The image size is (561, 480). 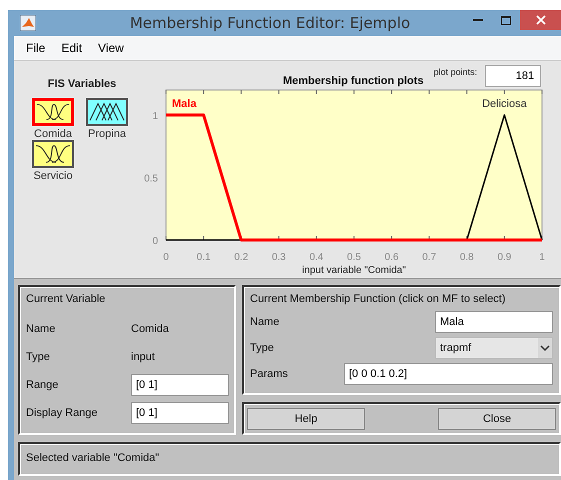 I want to click on y-tick-label: 0, so click(x=155, y=241).